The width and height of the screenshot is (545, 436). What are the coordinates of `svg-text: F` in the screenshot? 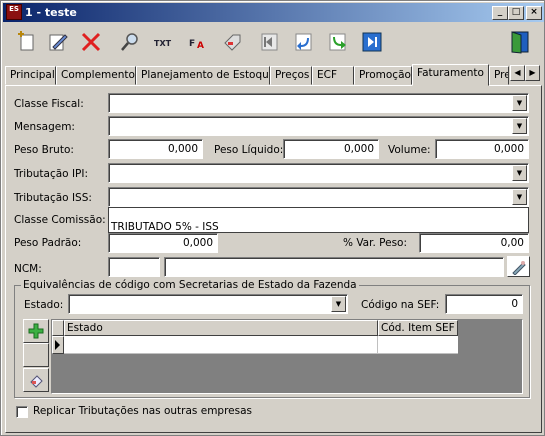 It's located at (192, 44).